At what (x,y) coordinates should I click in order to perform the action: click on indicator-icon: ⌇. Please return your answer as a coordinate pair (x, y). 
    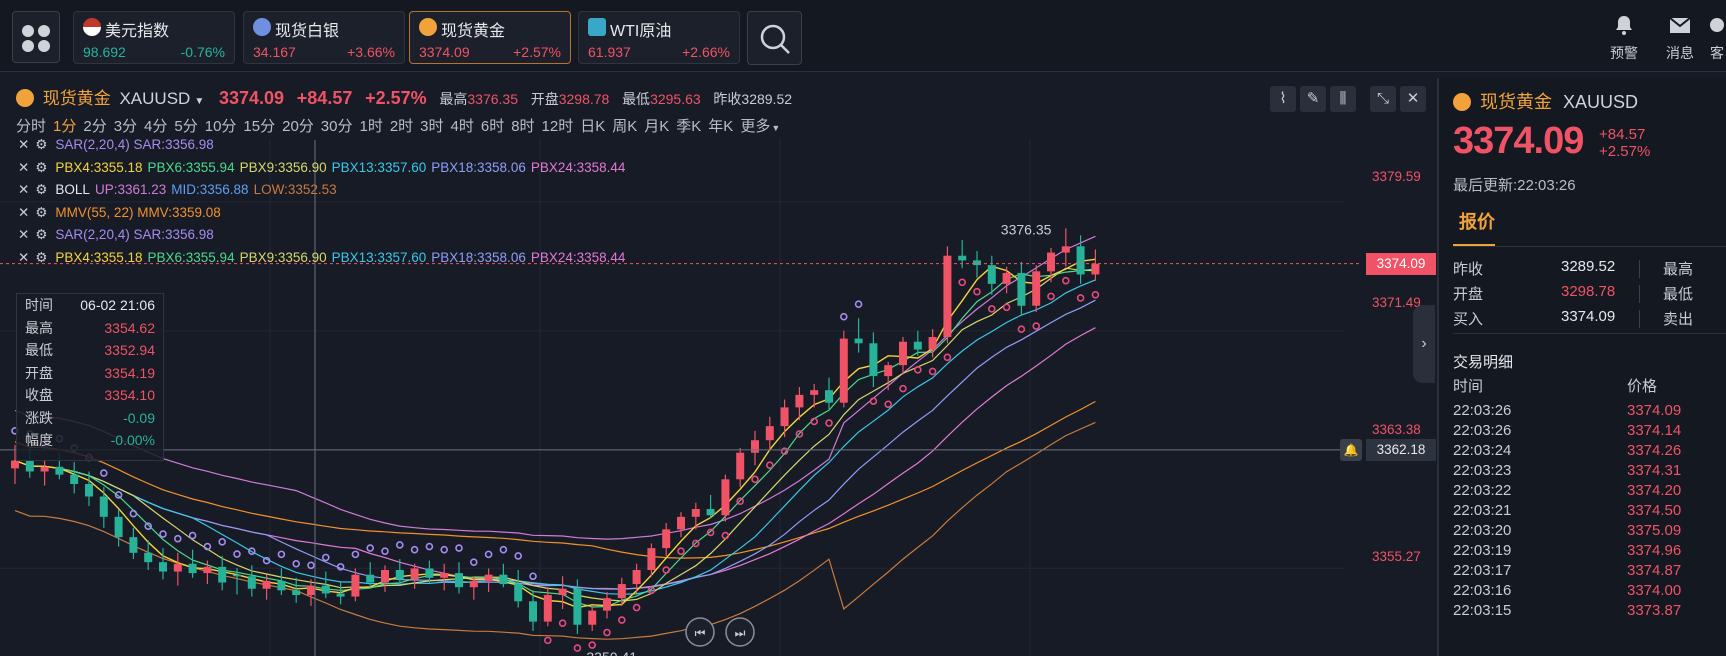
    Looking at the image, I should click on (1283, 99).